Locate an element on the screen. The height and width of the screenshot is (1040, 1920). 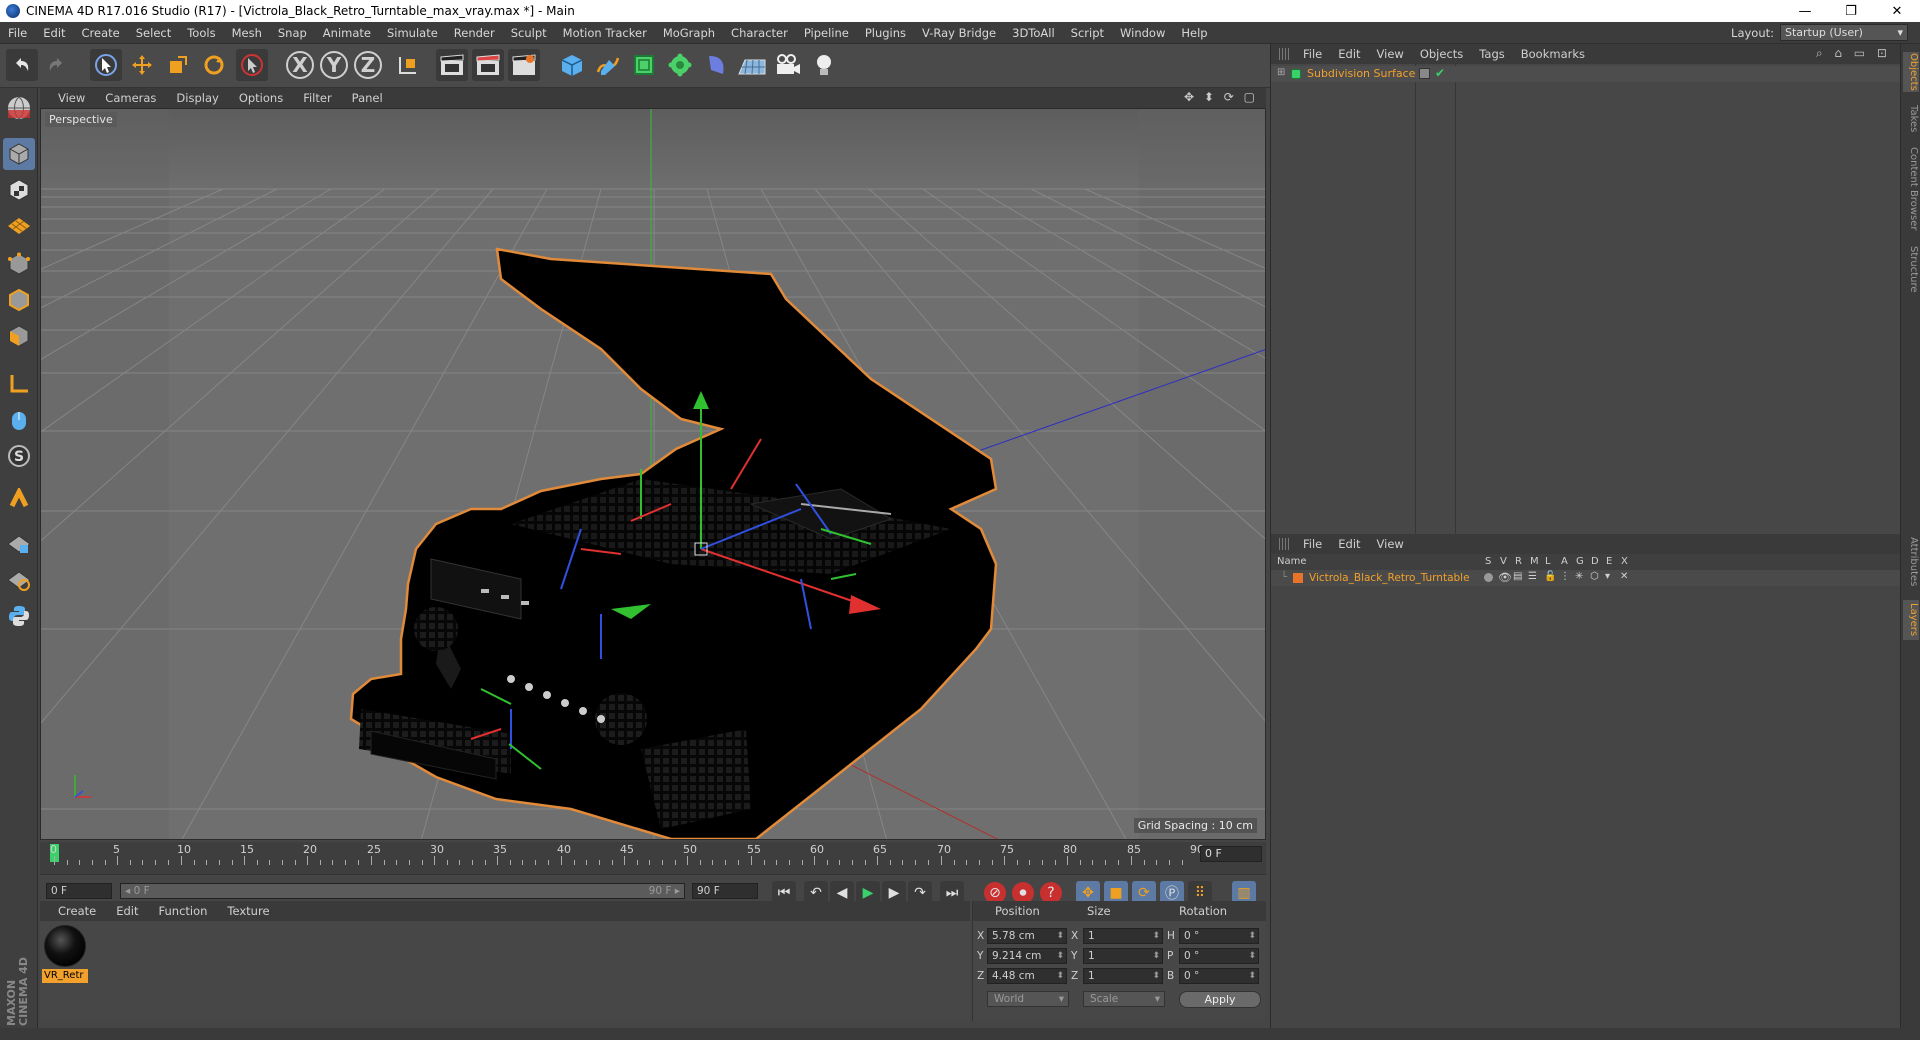
material-menu-create: Create is located at coordinates (73, 911).